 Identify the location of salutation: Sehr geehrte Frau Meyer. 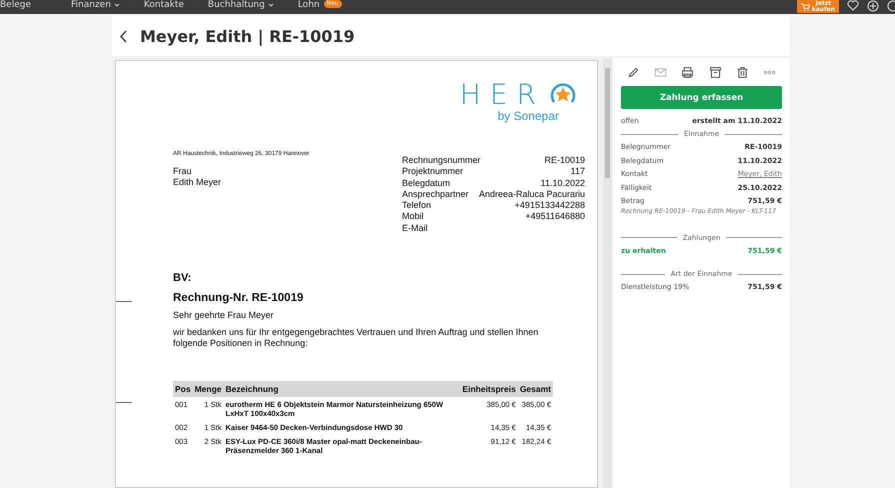
(224, 316).